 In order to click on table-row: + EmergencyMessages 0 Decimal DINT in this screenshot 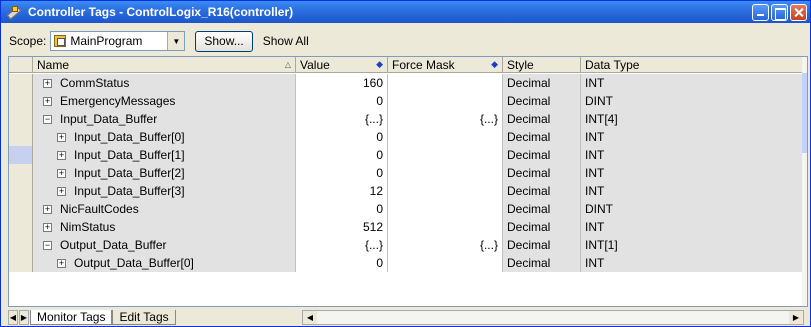, I will do `click(406, 101)`.